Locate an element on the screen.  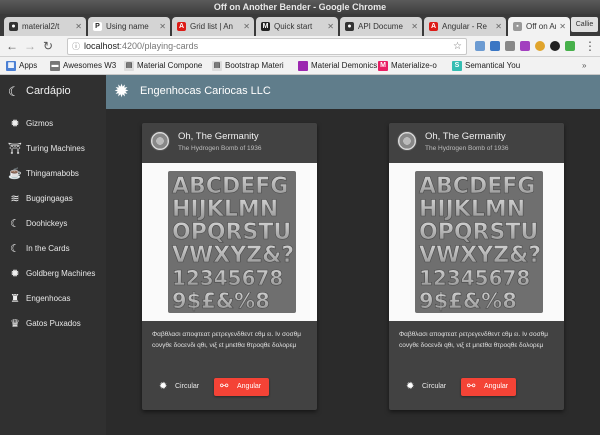
sidenav-item-turing-machines: ⛩ Turing Machines is located at coordinates (53, 149).